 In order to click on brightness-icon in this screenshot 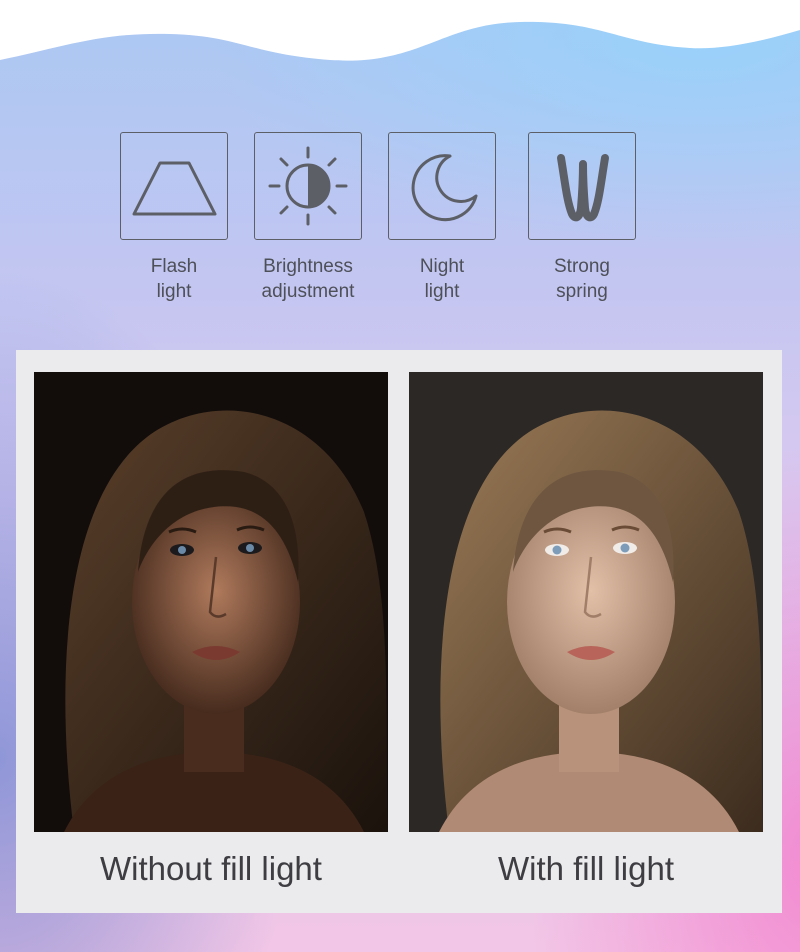, I will do `click(308, 186)`.